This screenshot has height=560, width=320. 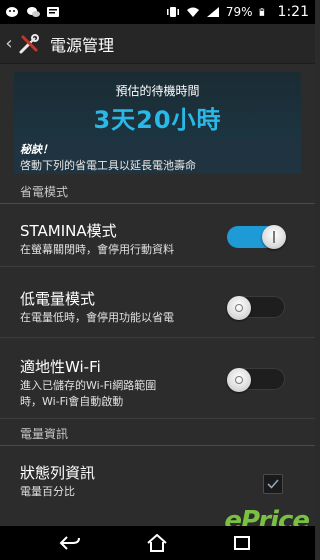 I want to click on battery-icon, so click(x=261, y=12).